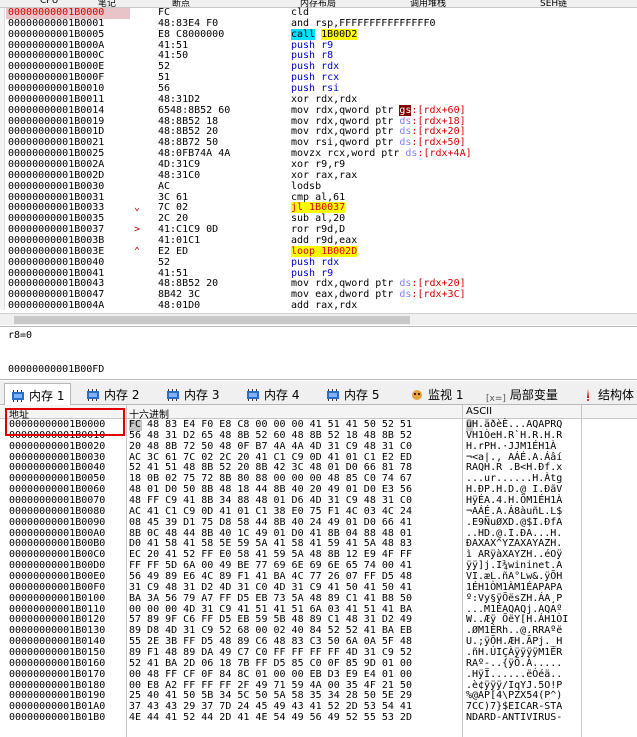  What do you see at coordinates (324, 241) in the screenshot?
I see `instruction-part: add r9d,eax` at bounding box center [324, 241].